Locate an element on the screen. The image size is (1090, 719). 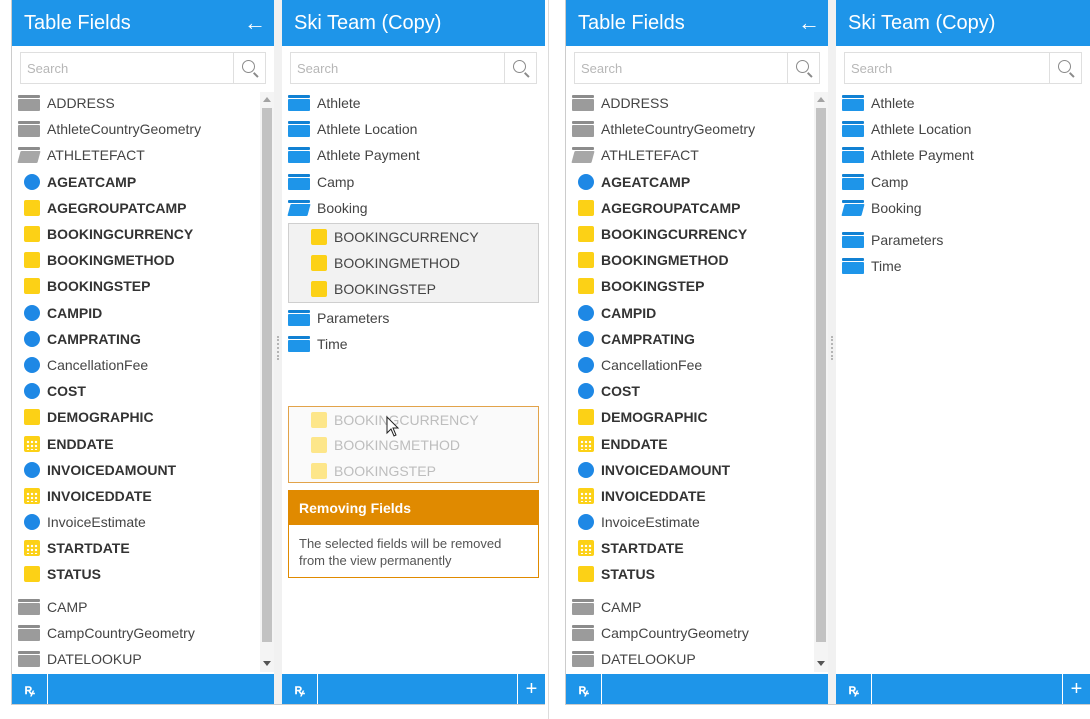
dragged-field-item: BOOKINGMETHOD is located at coordinates (413, 446).